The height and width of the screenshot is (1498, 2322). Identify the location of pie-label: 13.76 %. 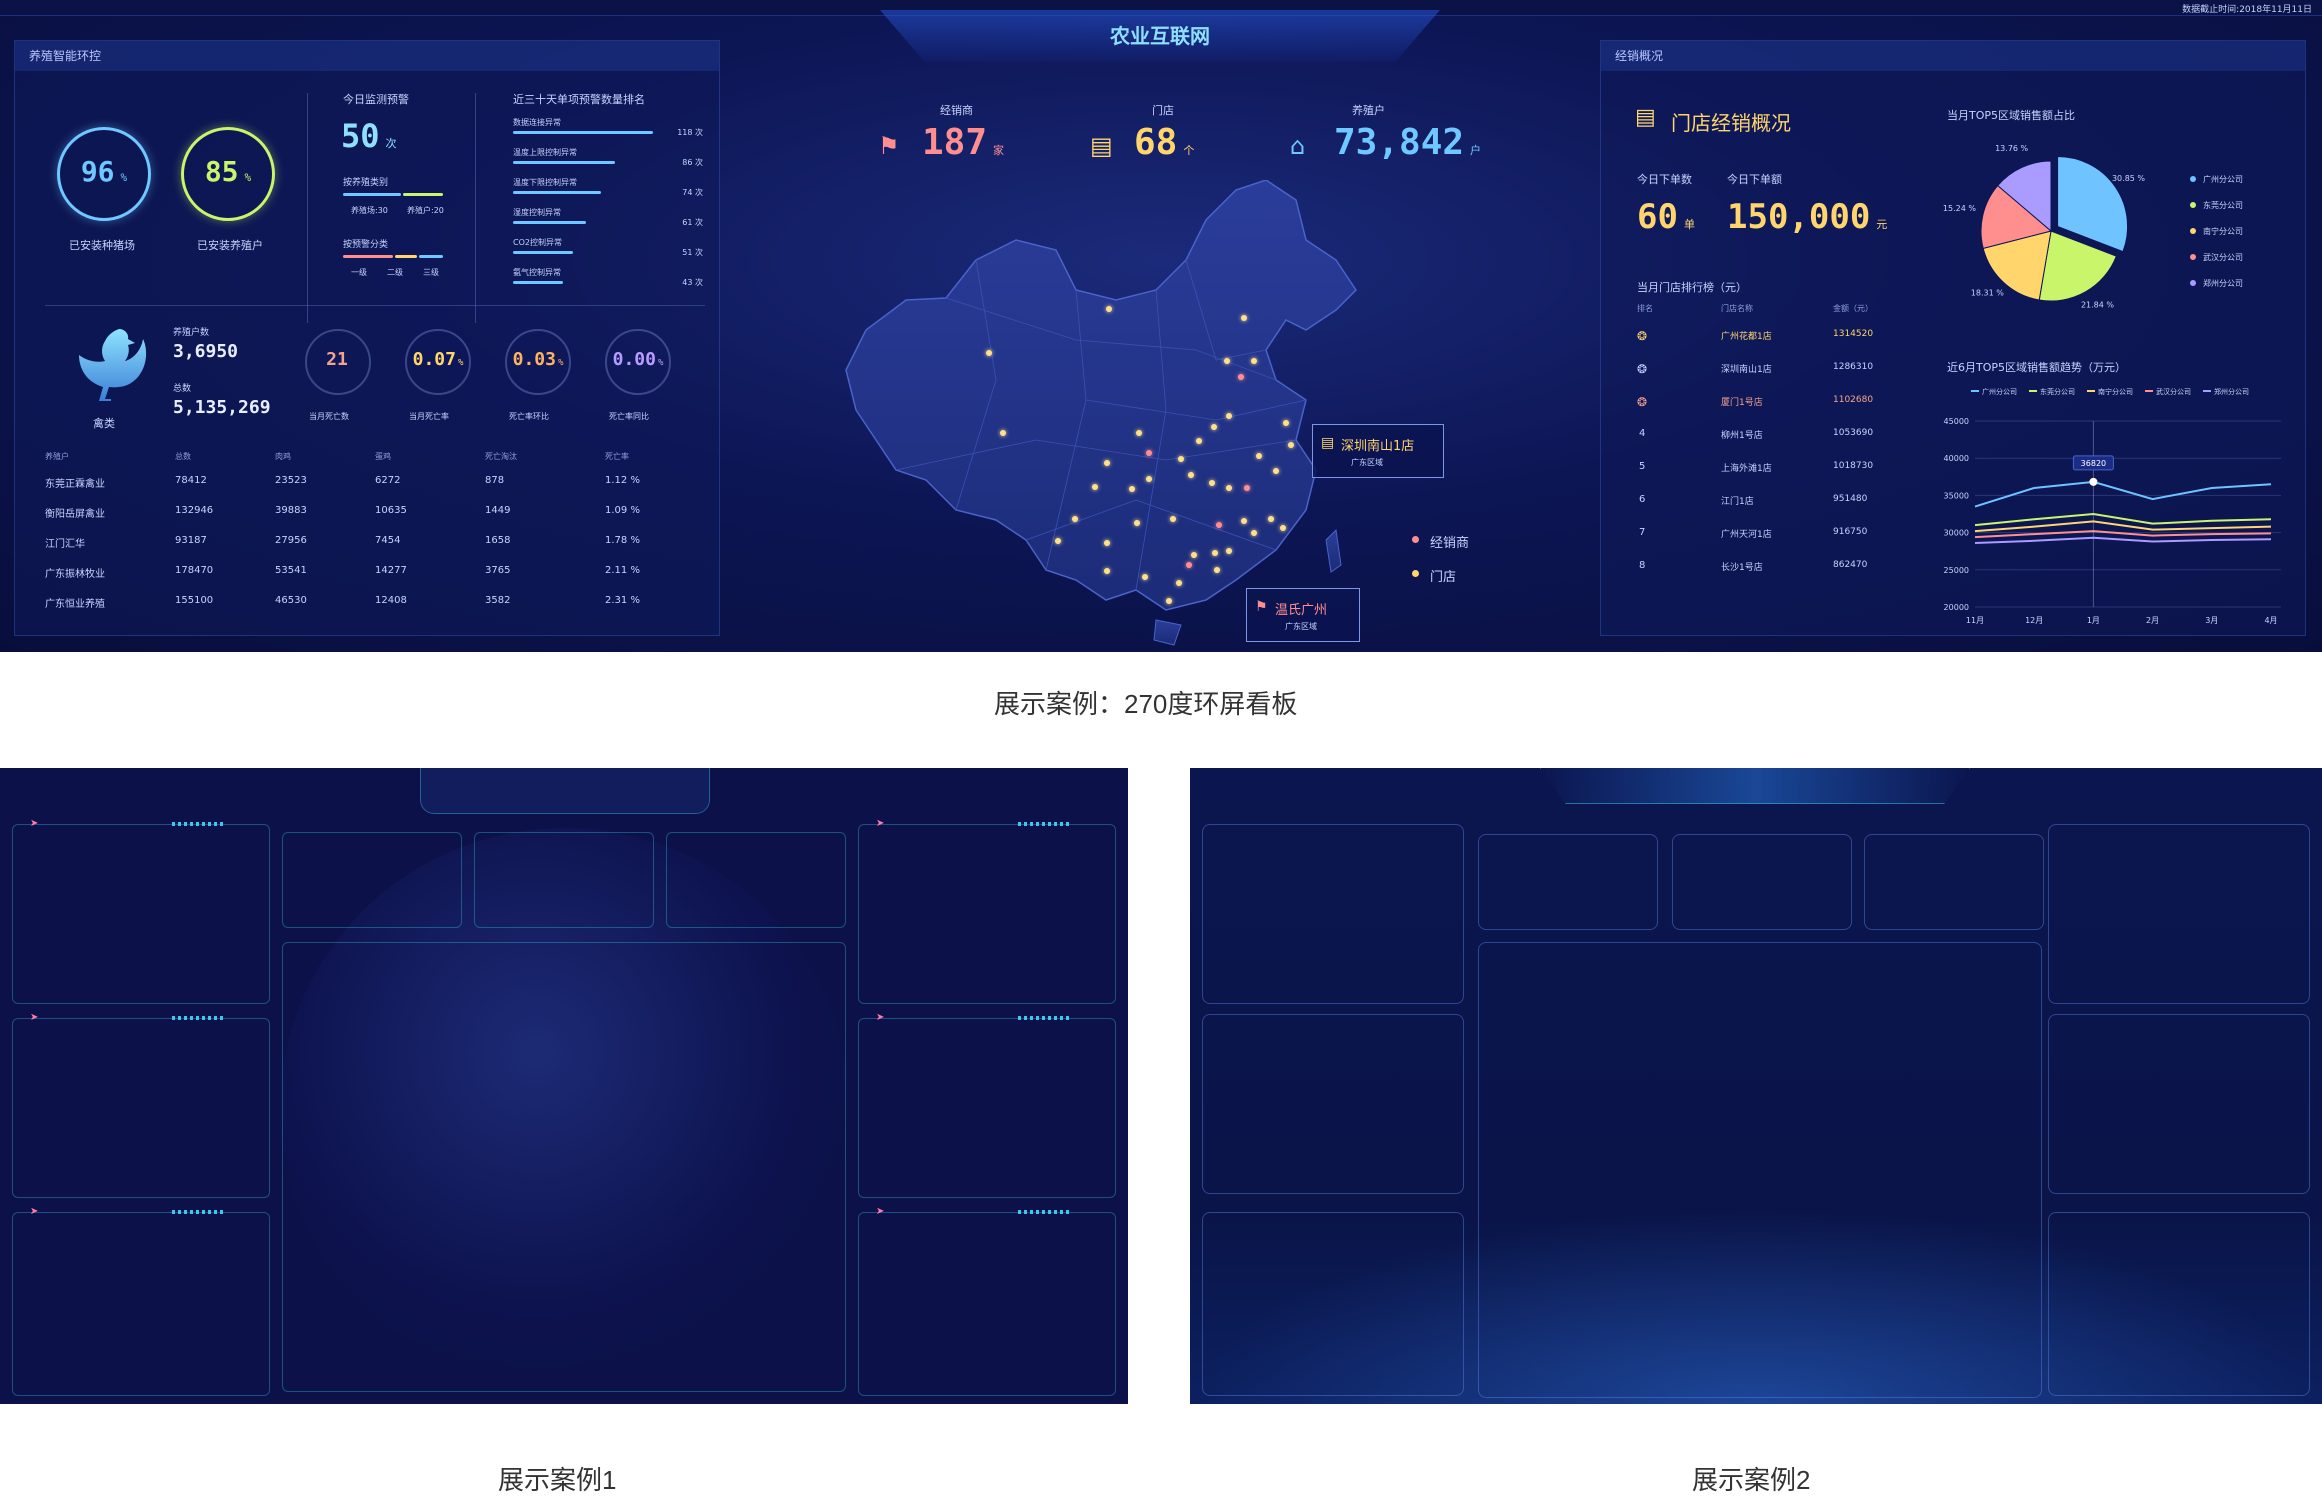
(2011, 148).